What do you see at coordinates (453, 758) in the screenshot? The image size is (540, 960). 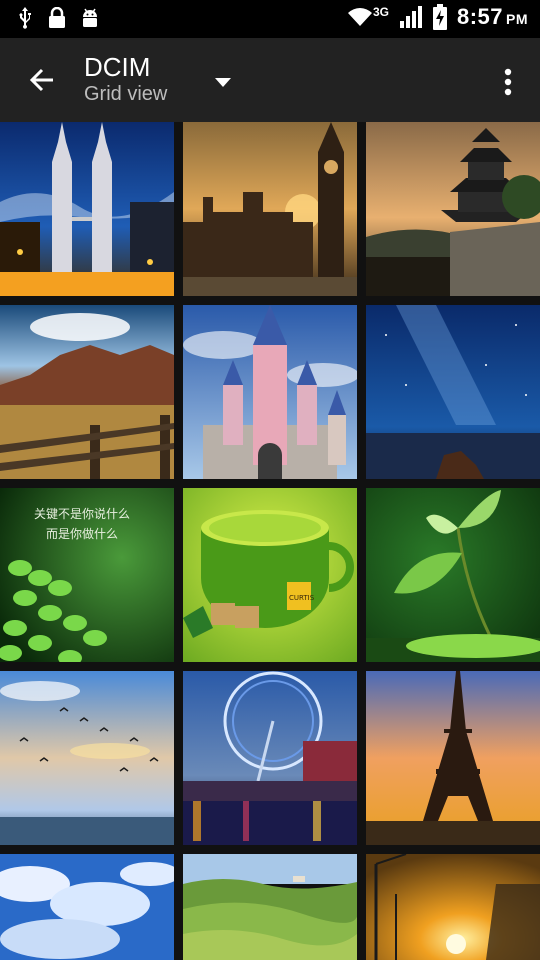 I see `photo-eiffel-tower-sunset` at bounding box center [453, 758].